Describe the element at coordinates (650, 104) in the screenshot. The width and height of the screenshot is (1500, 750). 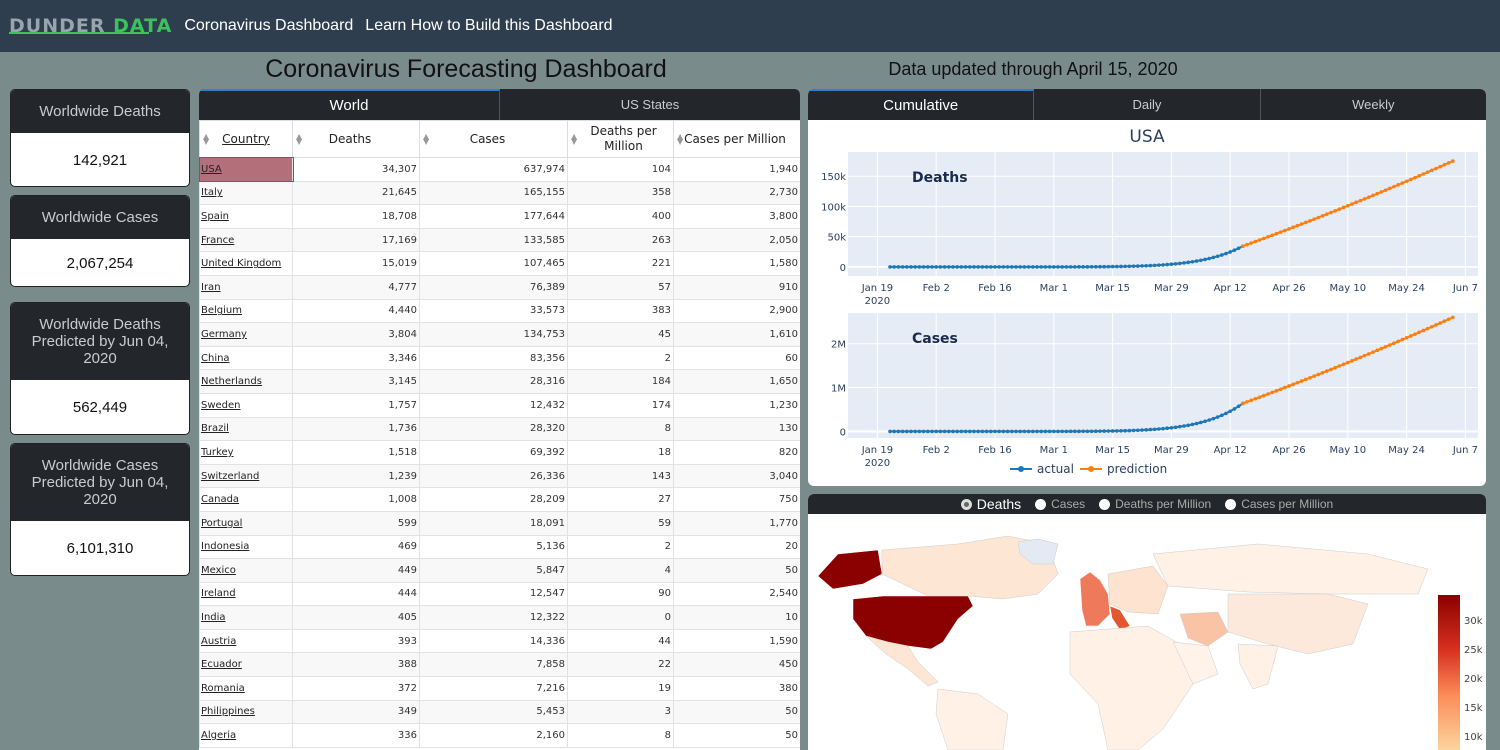
I see `tab-us-states: US States` at that location.